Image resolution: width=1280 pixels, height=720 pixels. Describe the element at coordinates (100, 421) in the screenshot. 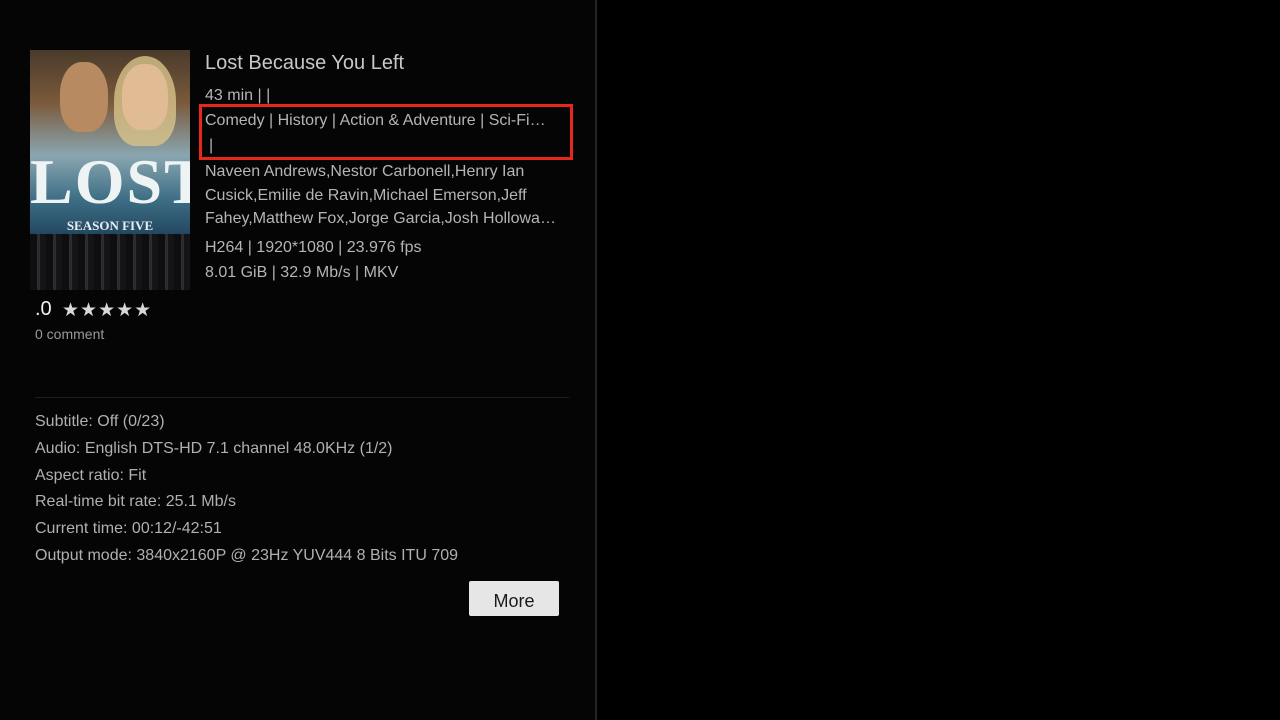

I see `subtitle-info: Subtitle: Off (0/23)` at that location.